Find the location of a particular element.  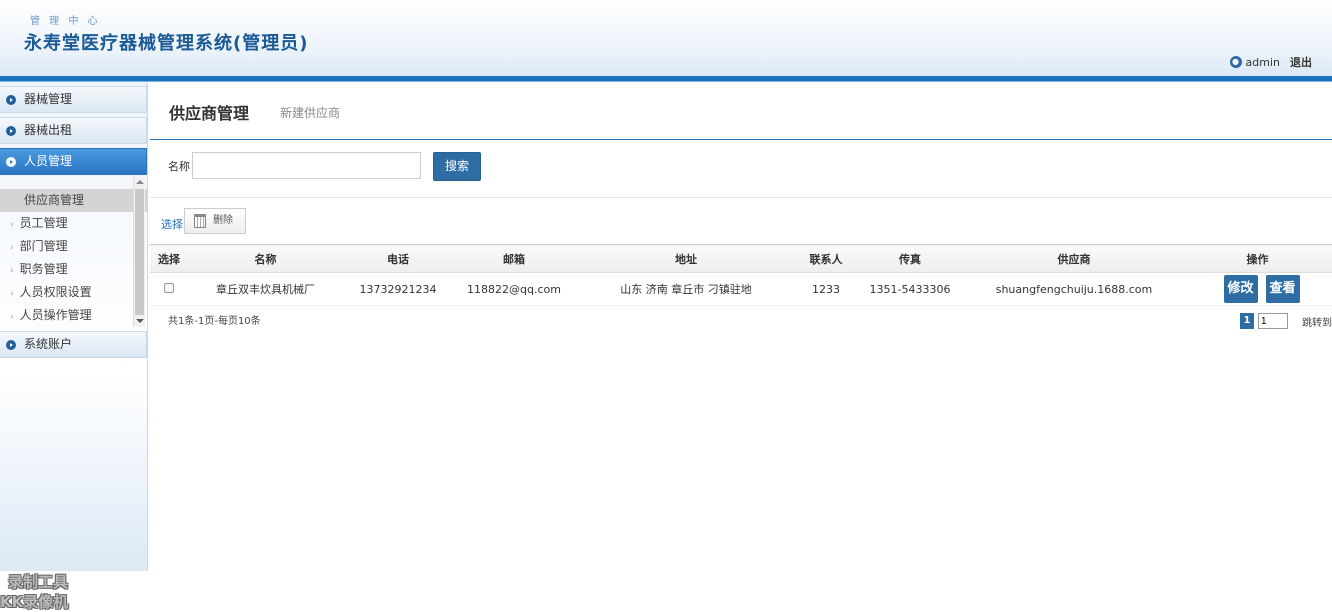

col-phone: 电话 is located at coordinates (398, 258).